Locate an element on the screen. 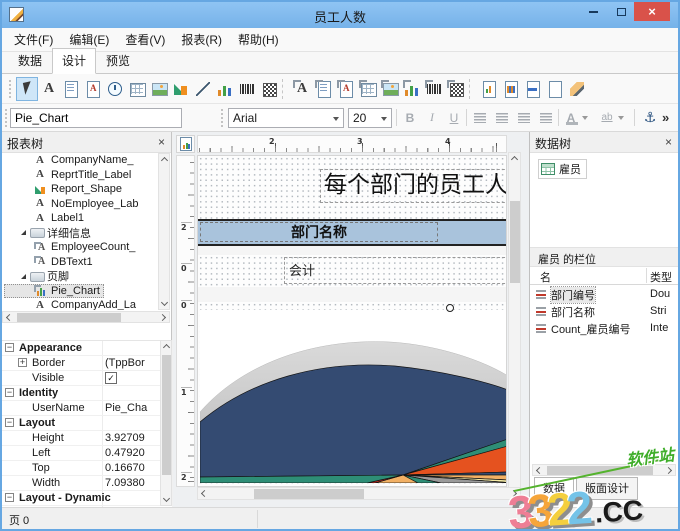  align-right-button is located at coordinates (524, 117).